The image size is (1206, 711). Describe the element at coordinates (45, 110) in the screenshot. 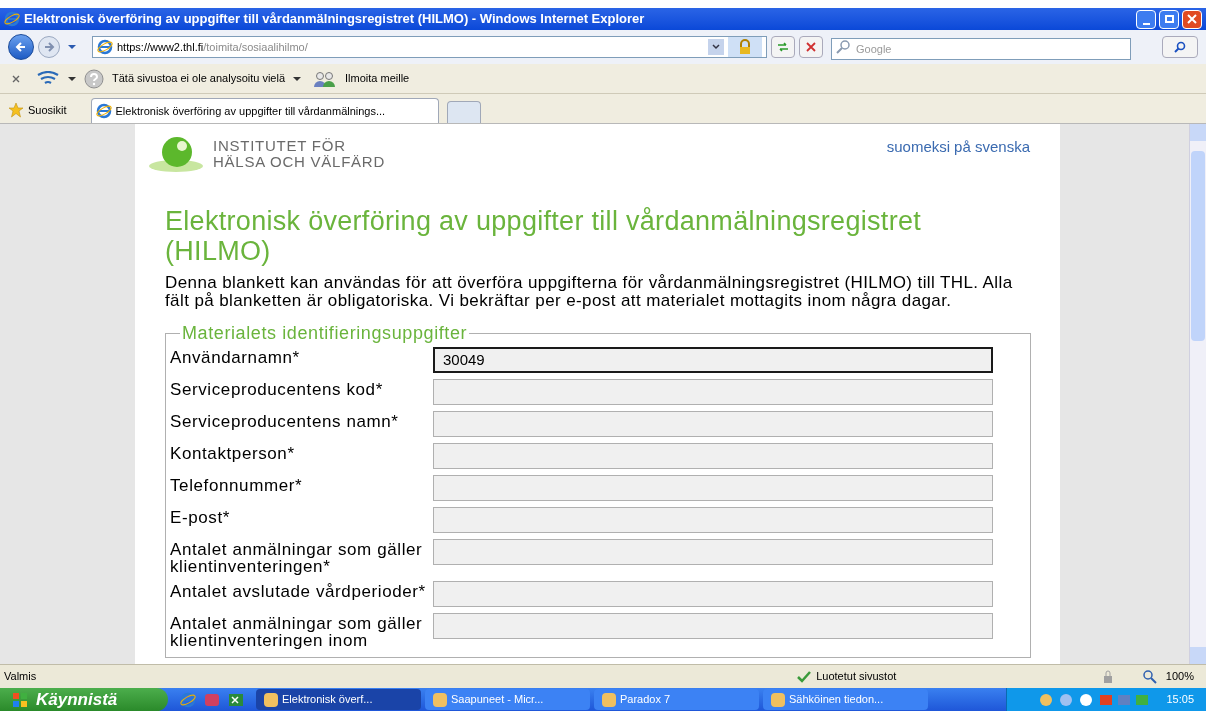

I see `favorites-button: Suosikit` at that location.